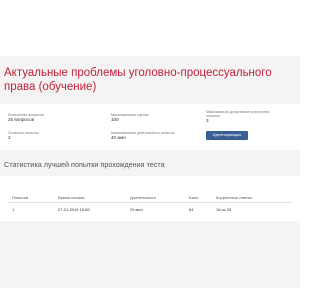 Image resolution: width=320 pixels, height=300 pixels. Describe the element at coordinates (227, 135) in the screenshot. I see `identify-button: Идентификация` at that location.